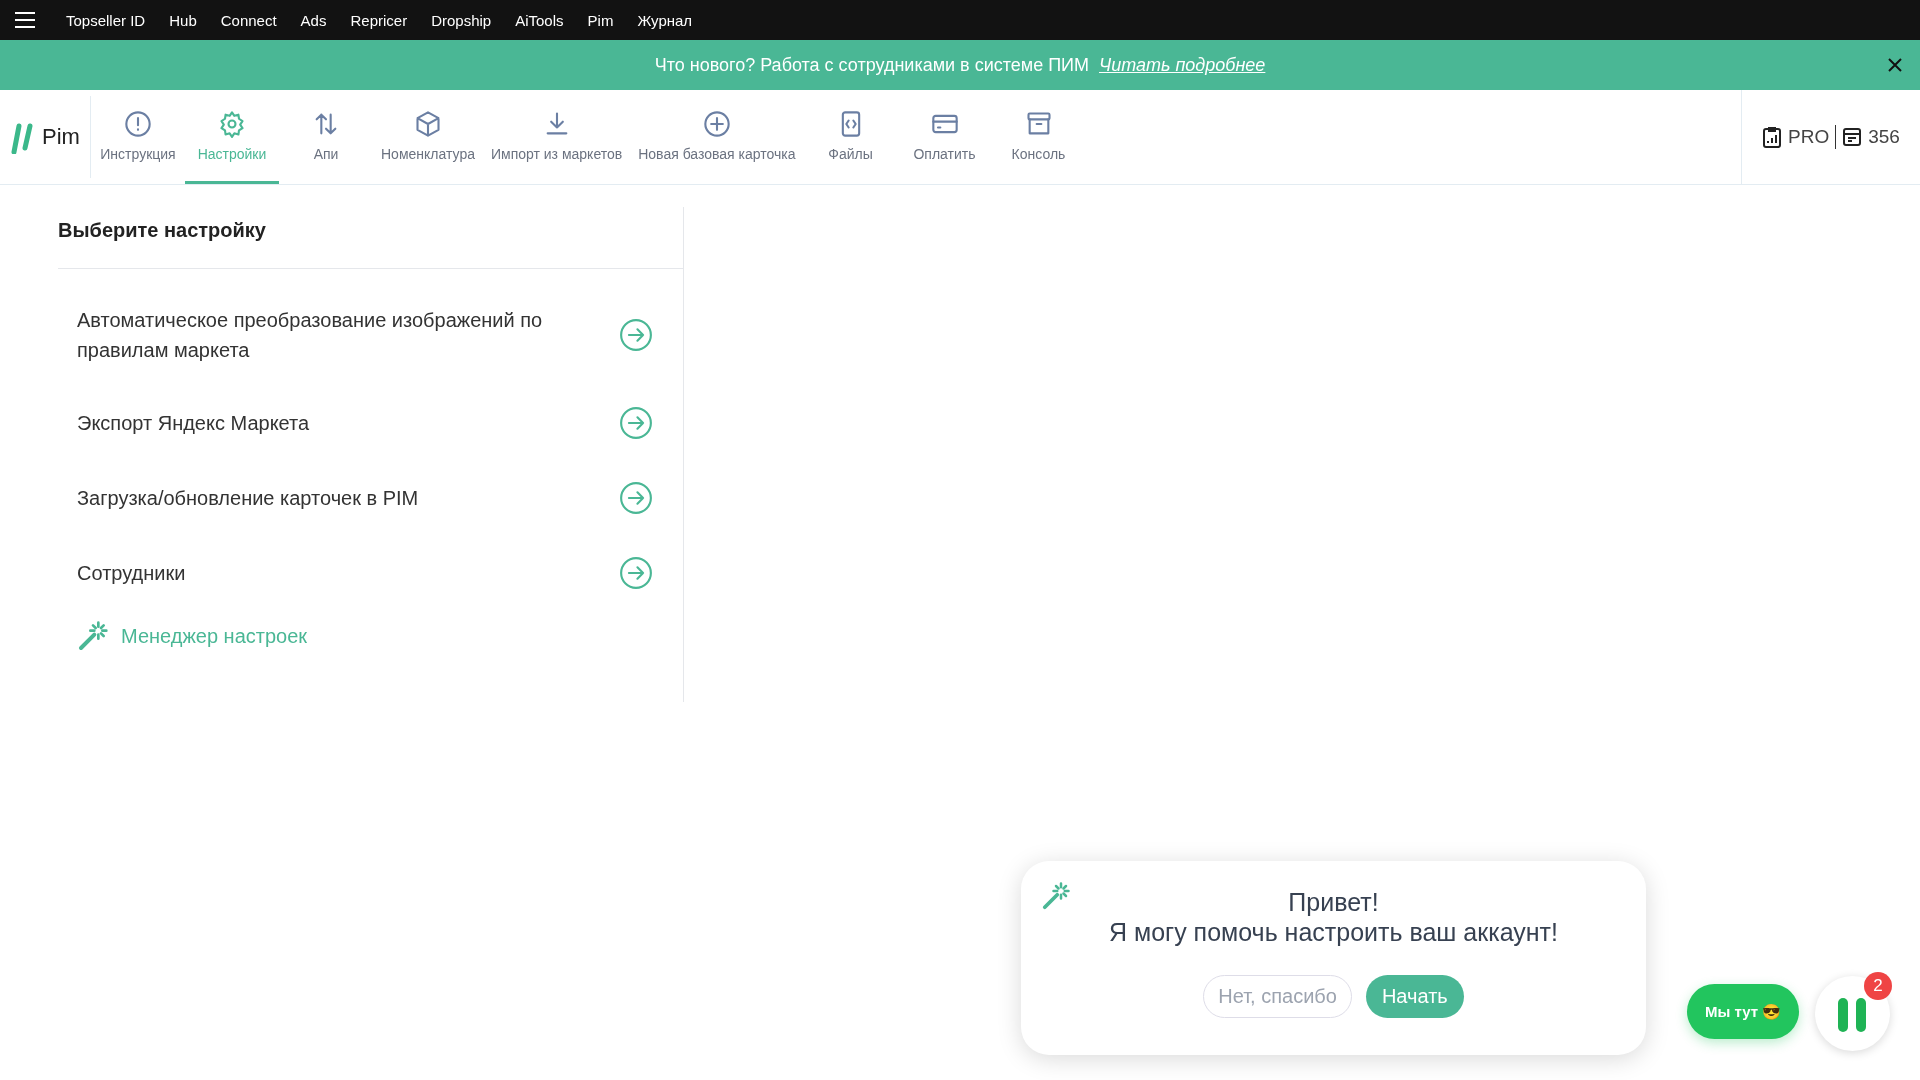  I want to click on notification-badge: 2, so click(1878, 986).